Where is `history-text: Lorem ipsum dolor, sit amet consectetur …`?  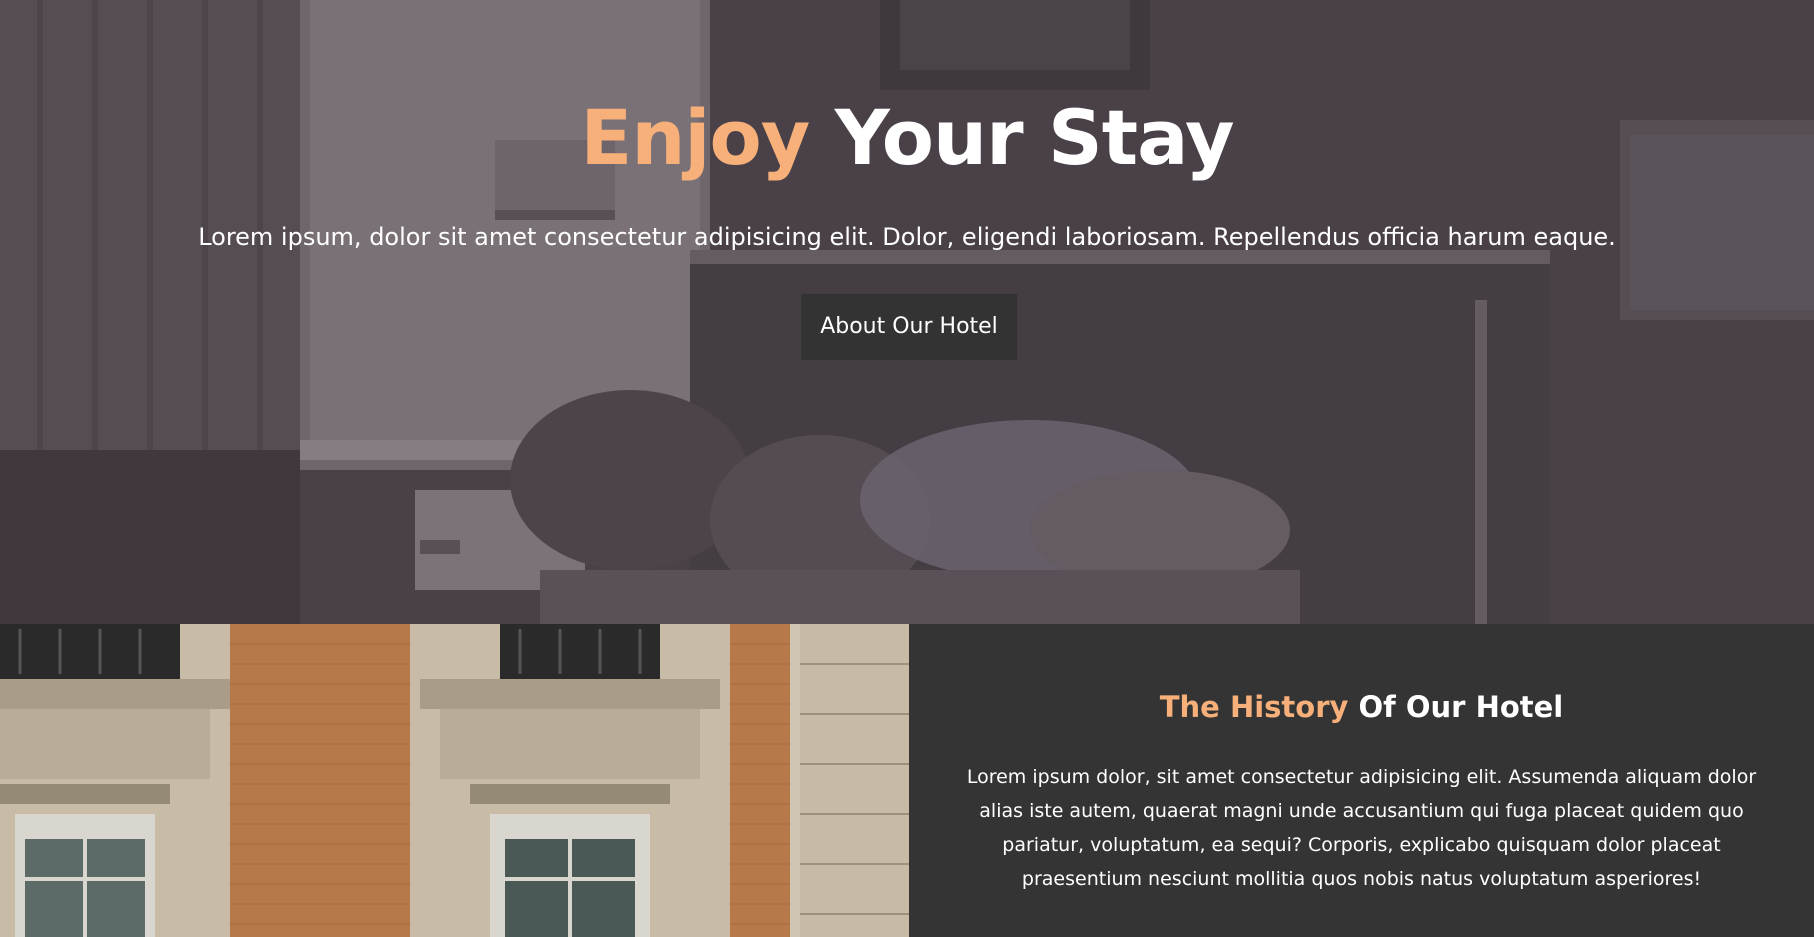 history-text: Lorem ipsum dolor, sit amet consectetur … is located at coordinates (1361, 828).